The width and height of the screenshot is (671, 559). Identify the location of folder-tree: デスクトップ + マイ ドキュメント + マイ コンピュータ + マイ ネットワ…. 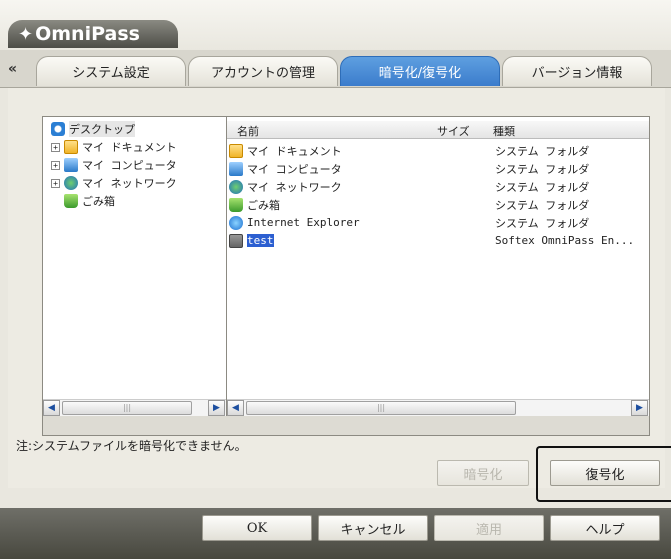
(135, 267).